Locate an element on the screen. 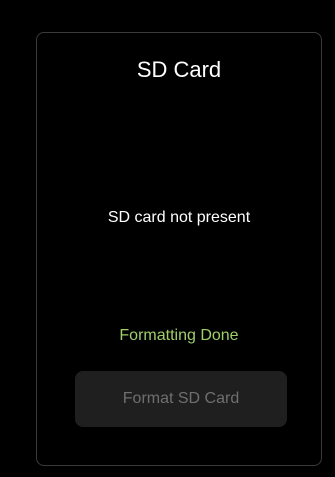  panel-title: SD Card is located at coordinates (179, 69).